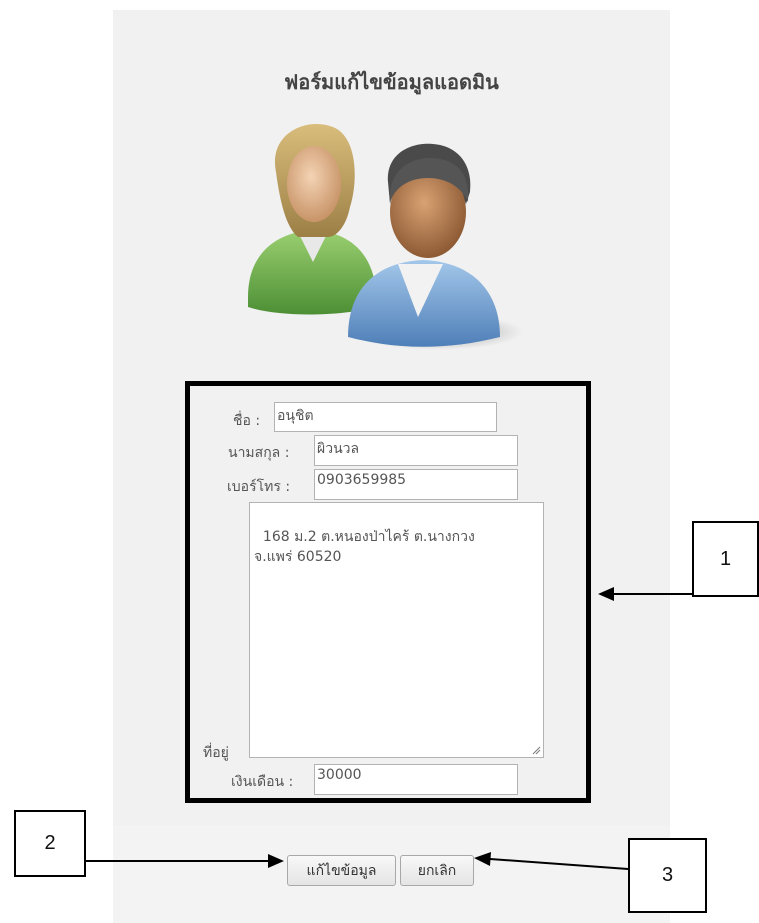 Image resolution: width=759 pixels, height=923 pixels. Describe the element at coordinates (391, 82) in the screenshot. I see `page-title: ฟอร์มแก้ไขข้อมูลแอดมิน` at that location.